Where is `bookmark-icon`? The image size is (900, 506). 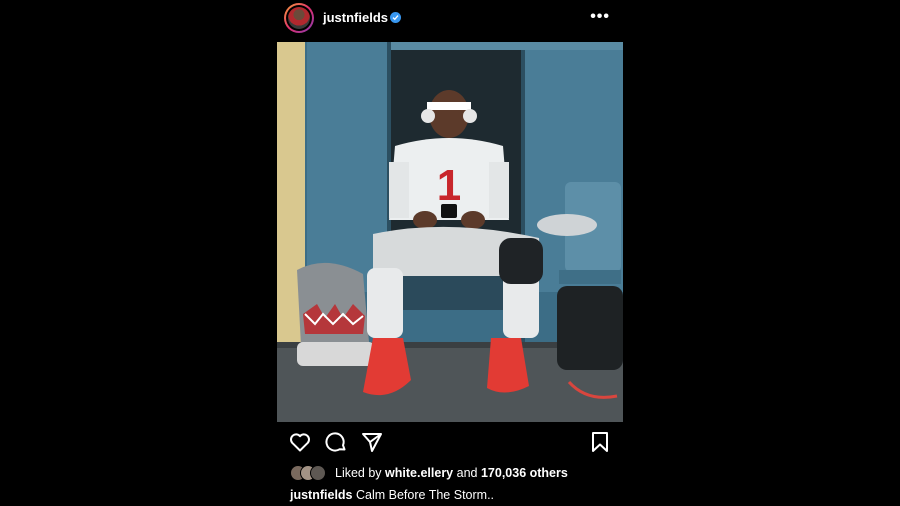
bookmark-icon is located at coordinates (600, 442).